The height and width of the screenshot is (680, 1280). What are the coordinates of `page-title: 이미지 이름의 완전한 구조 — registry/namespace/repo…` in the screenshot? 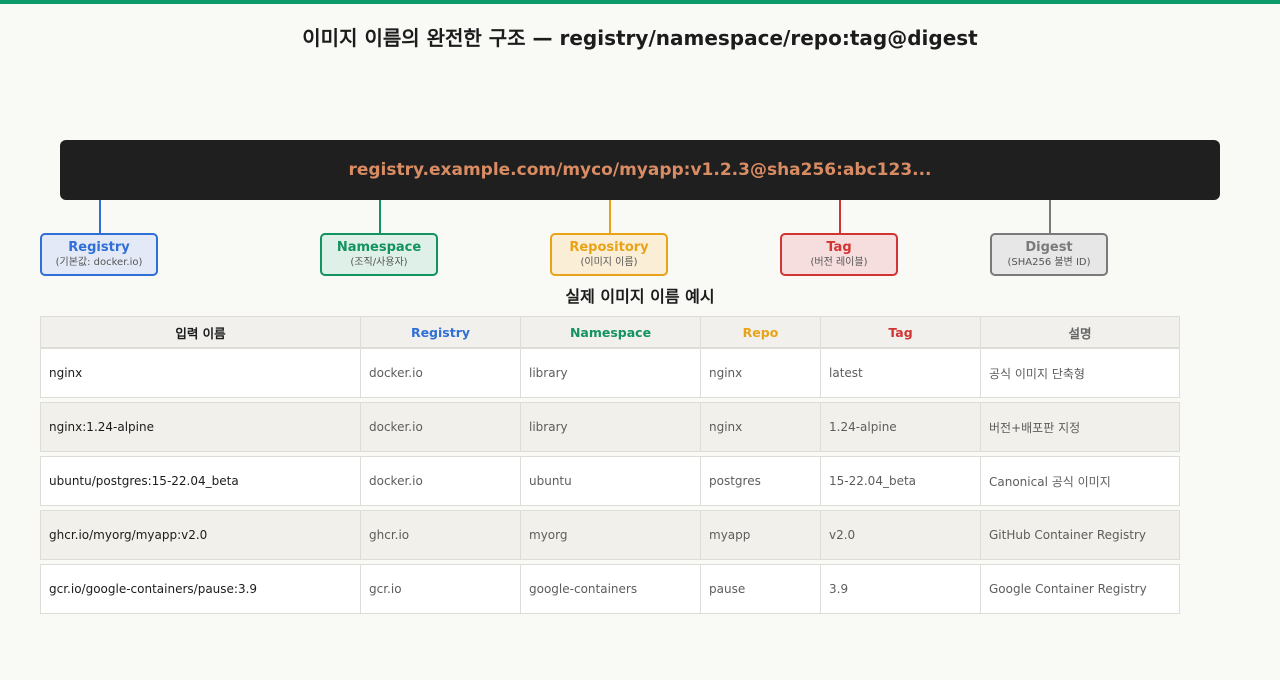 It's located at (640, 38).